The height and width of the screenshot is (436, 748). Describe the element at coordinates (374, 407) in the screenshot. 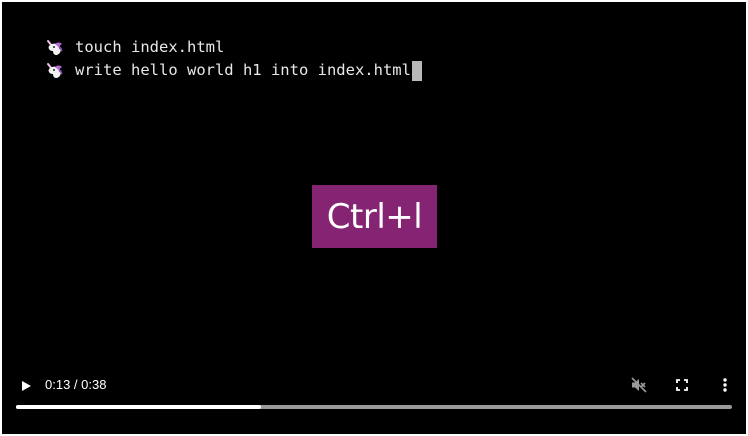

I see `progress-bar` at that location.